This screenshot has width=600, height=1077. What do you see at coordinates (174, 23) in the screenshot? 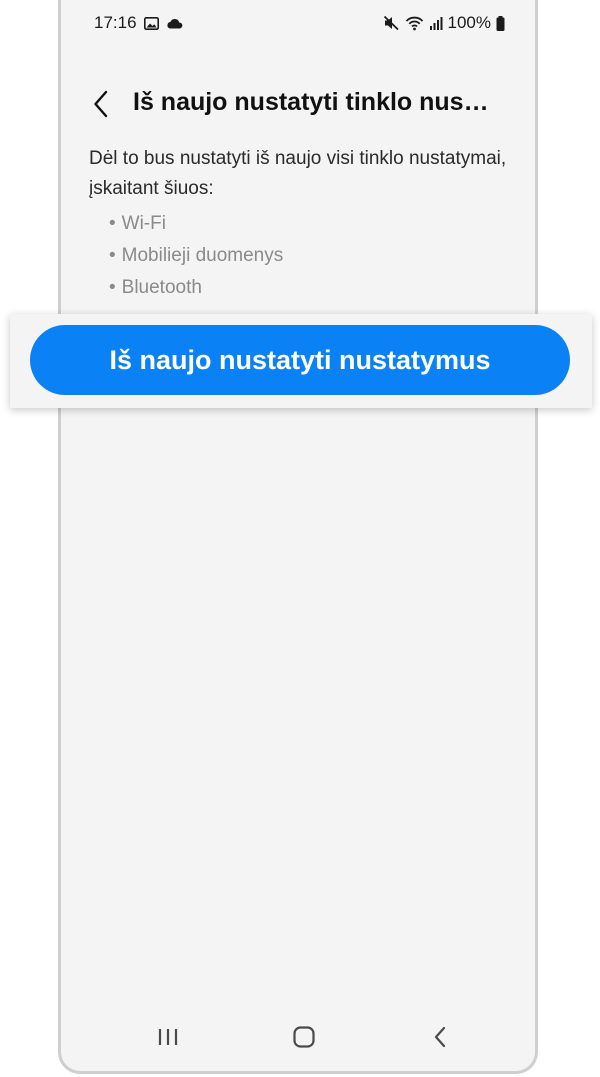
I see `cloud-icon` at bounding box center [174, 23].